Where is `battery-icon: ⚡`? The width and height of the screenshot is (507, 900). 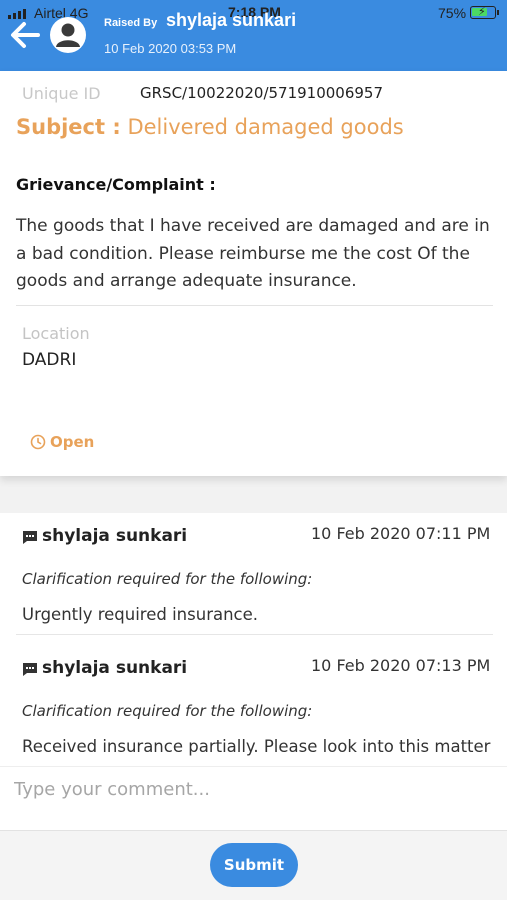
battery-icon: ⚡ is located at coordinates (484, 12).